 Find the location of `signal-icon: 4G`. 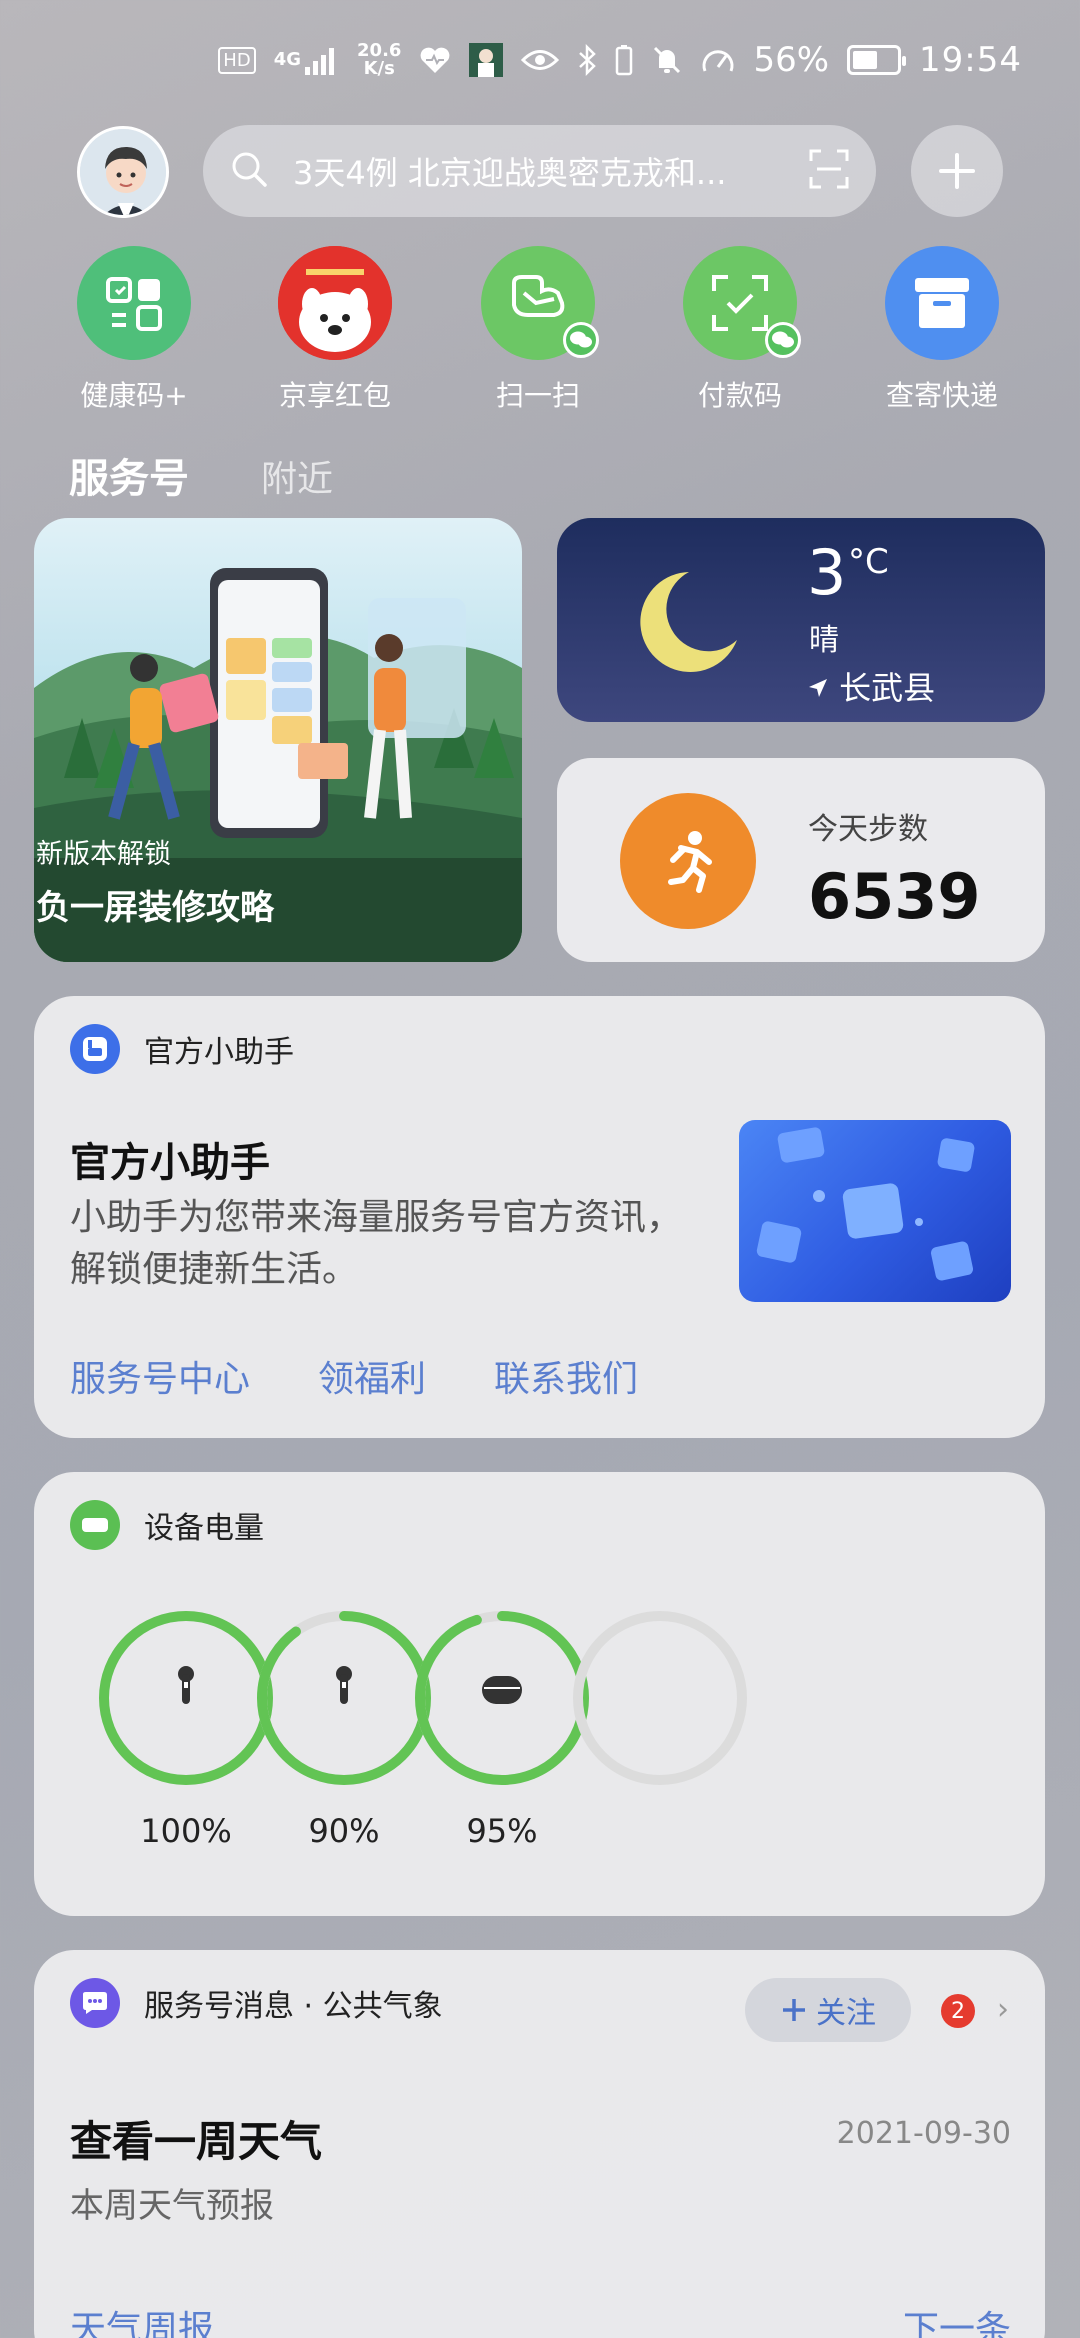

signal-icon: 4G is located at coordinates (306, 60).